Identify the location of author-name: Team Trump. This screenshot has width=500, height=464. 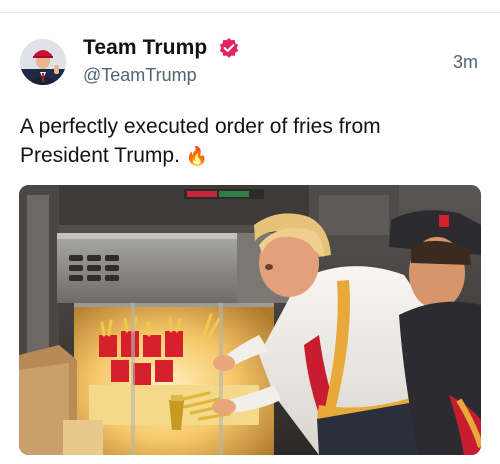
(145, 48).